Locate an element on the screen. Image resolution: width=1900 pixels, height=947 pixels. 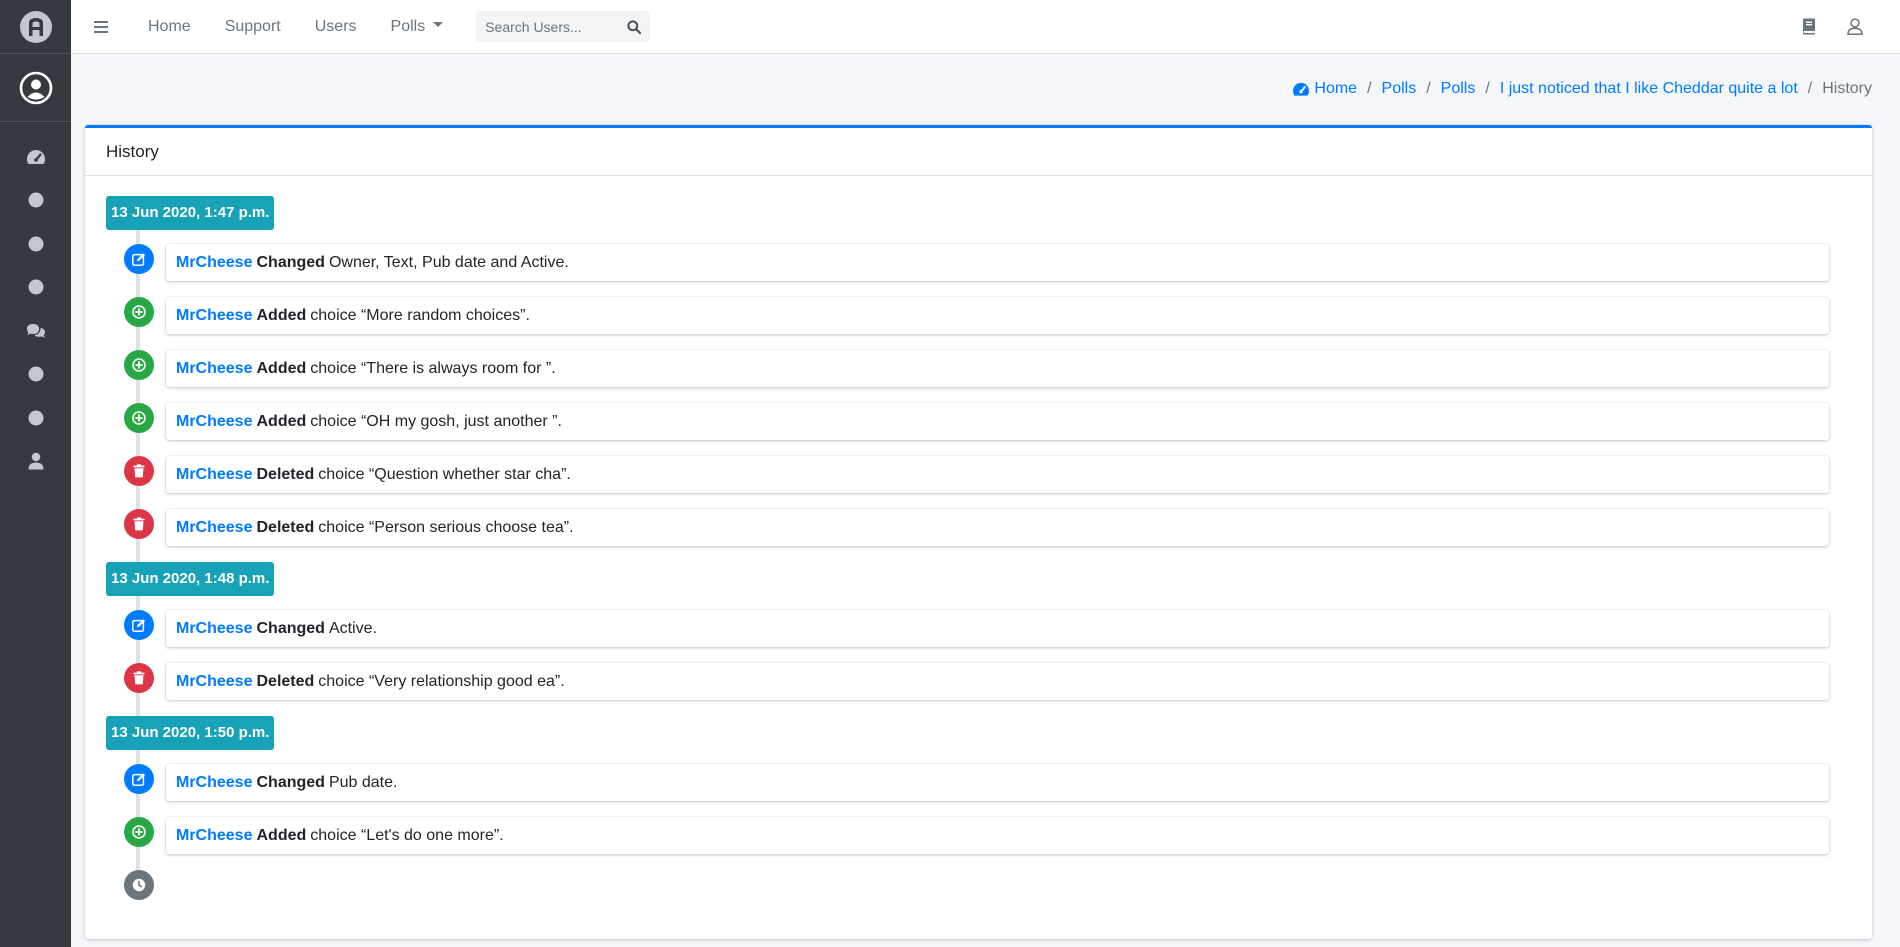
breadcrumb-polls-list: Polls is located at coordinates (1458, 89).